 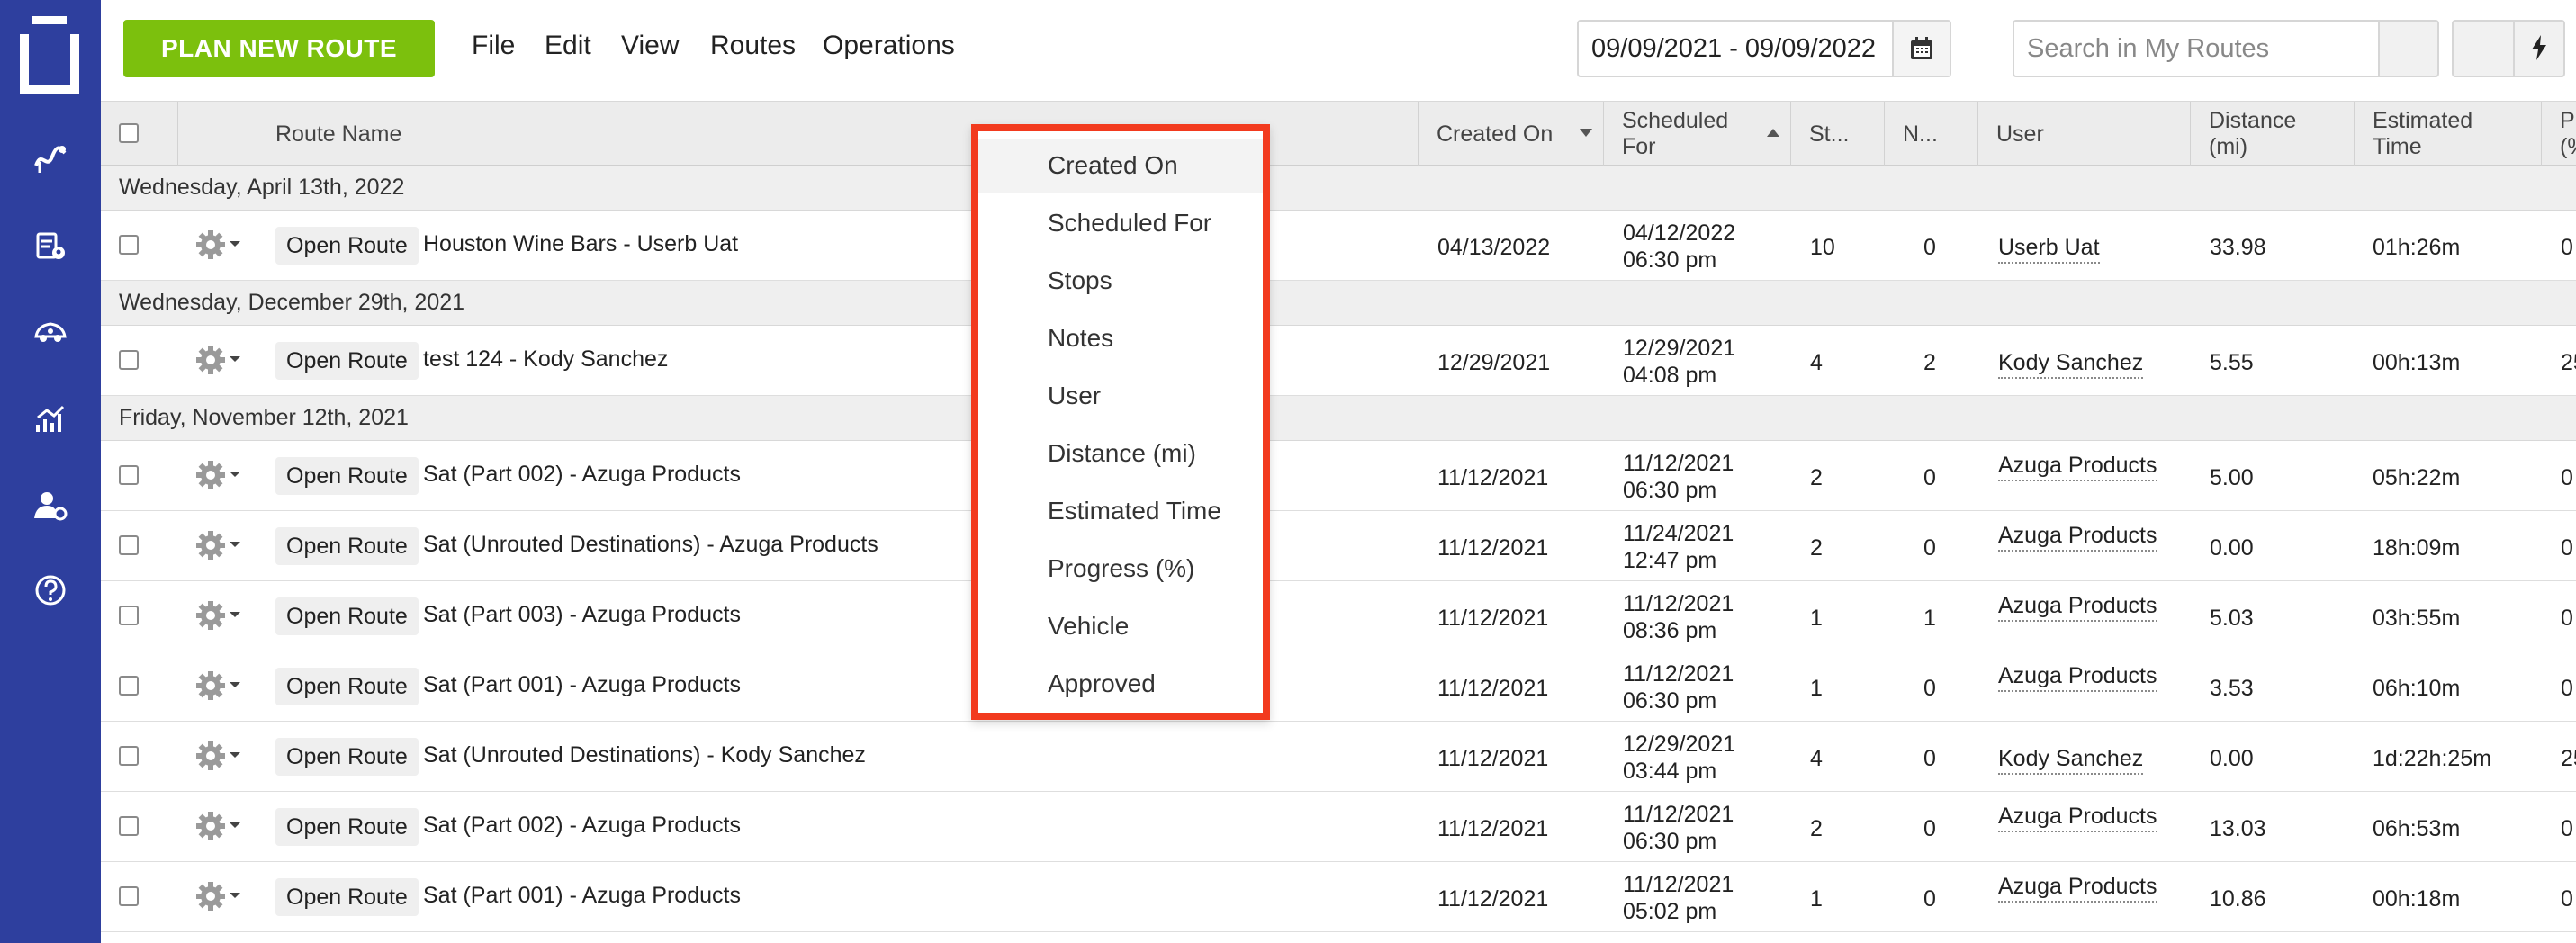 I want to click on menu-routes: Routes, so click(x=753, y=46).